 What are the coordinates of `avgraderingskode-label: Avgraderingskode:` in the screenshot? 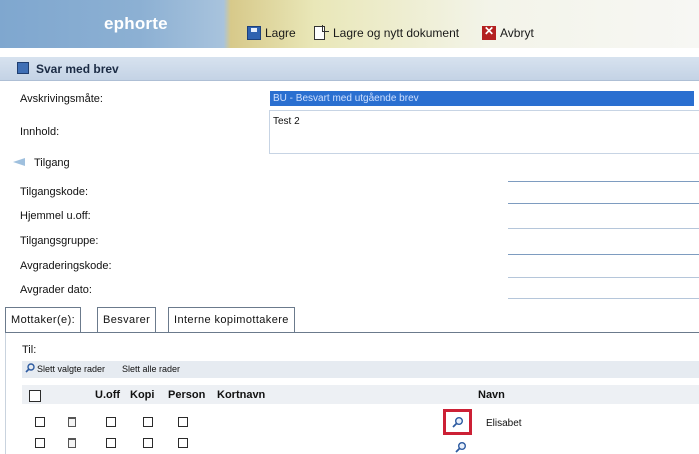 It's located at (66, 266).